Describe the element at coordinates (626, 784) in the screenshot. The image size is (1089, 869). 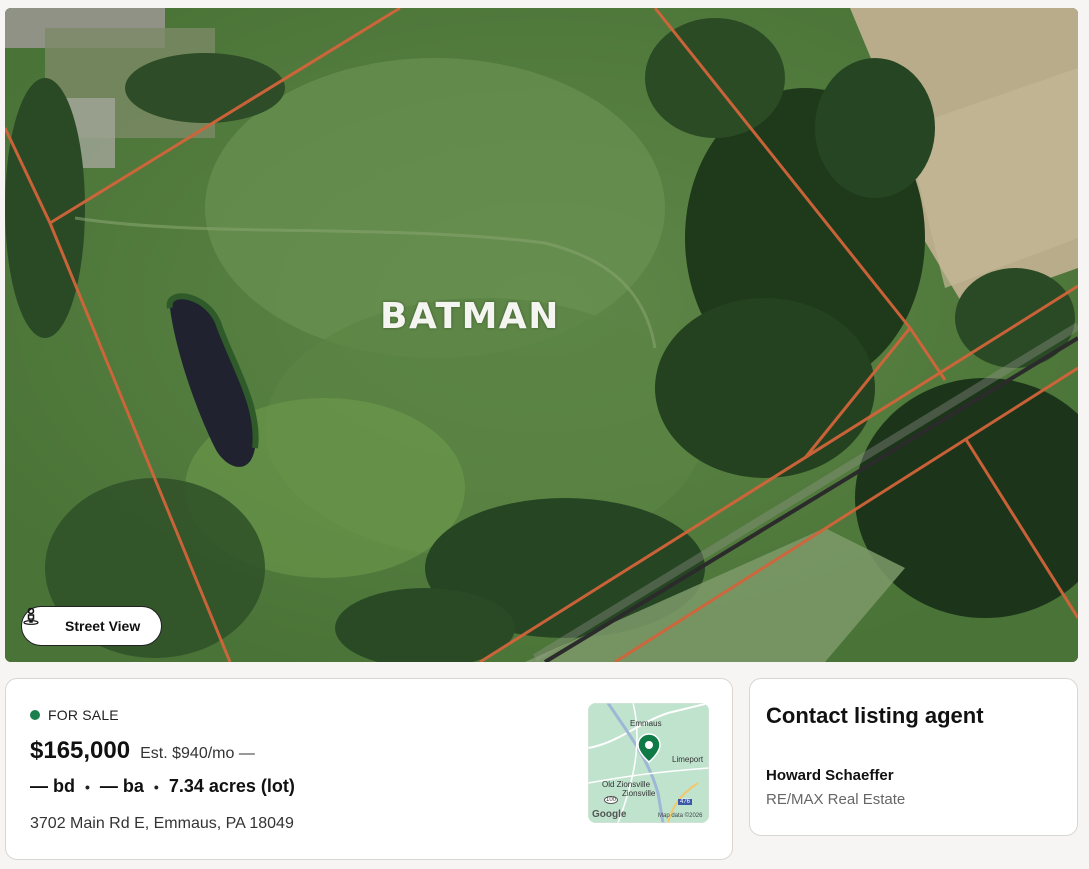
I see `minimap-label-old-zionsville: Old Zionsville` at that location.